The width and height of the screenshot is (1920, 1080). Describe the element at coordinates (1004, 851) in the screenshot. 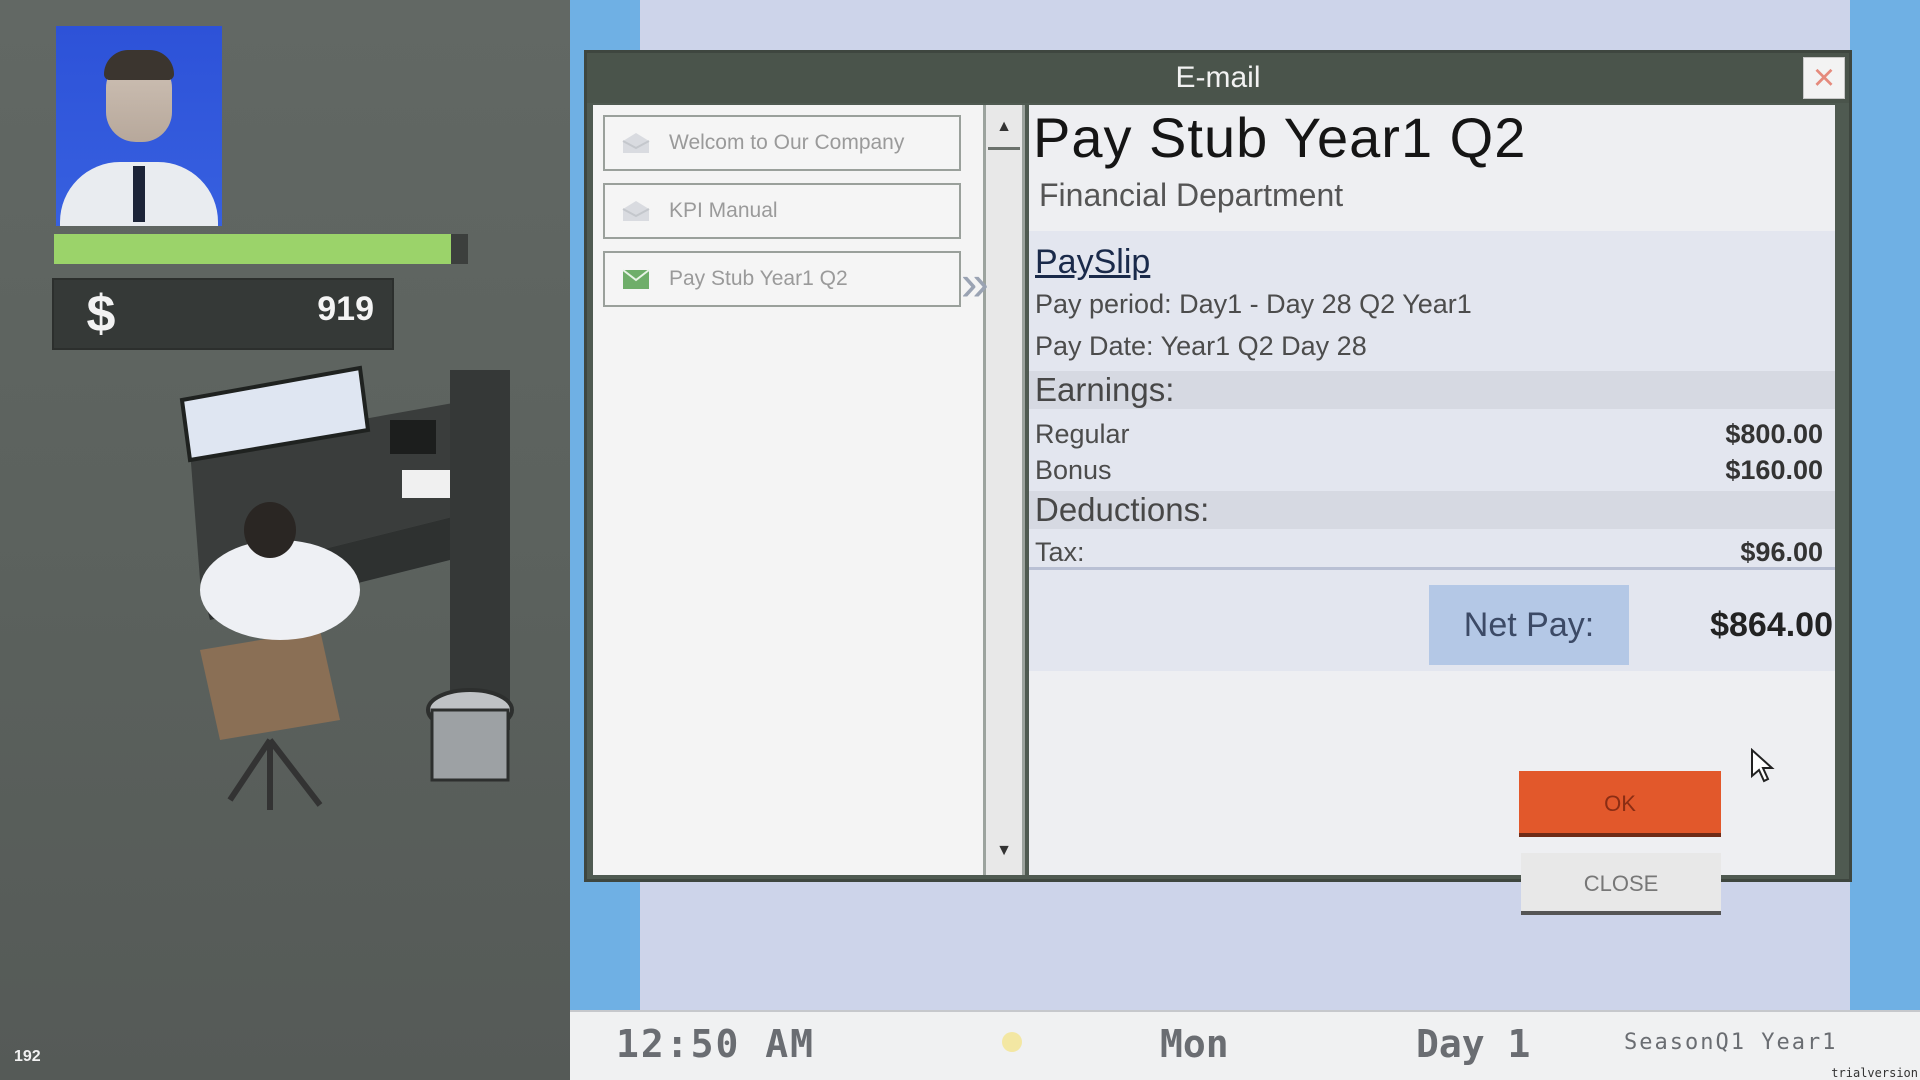

I see `scroll-down-button: ▼` at that location.